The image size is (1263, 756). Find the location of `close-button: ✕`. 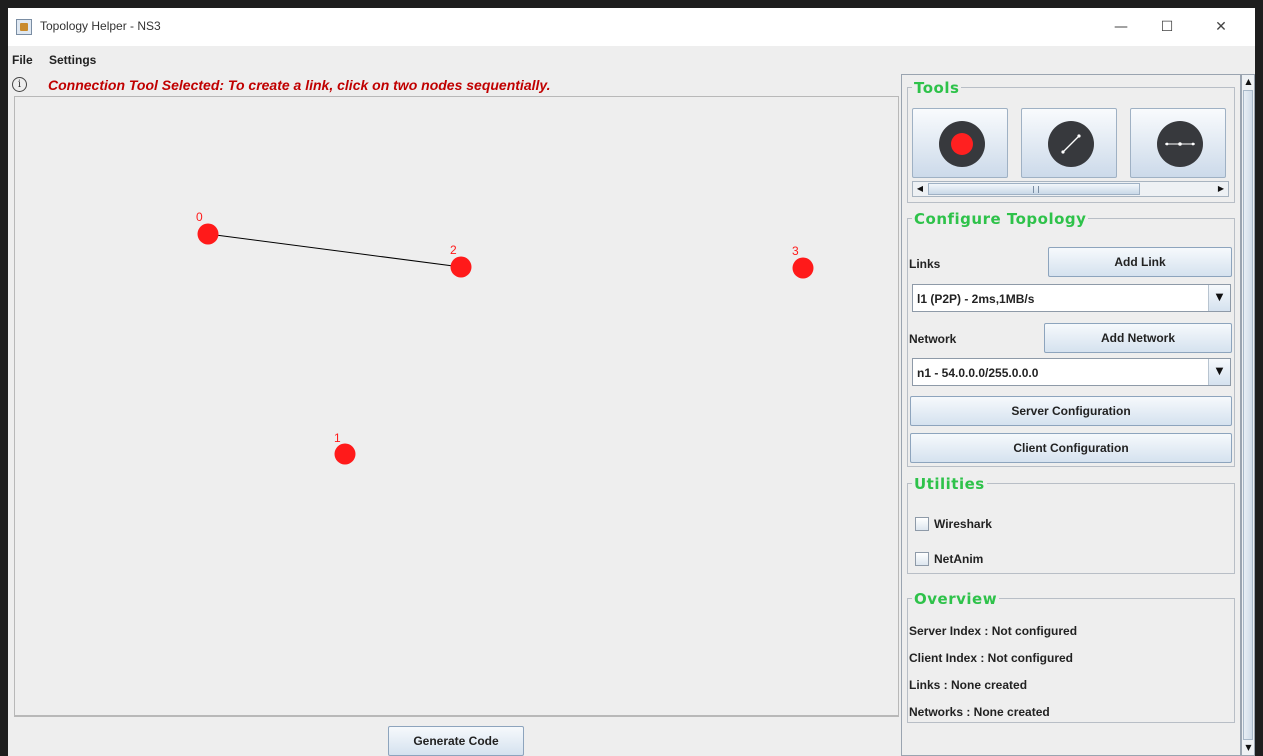

close-button: ✕ is located at coordinates (1221, 27).